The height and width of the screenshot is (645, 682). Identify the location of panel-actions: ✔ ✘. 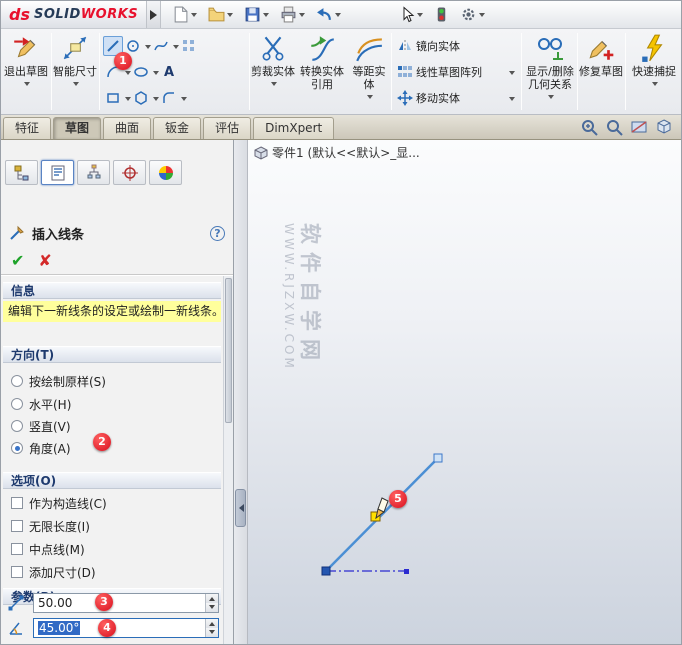
(117, 260).